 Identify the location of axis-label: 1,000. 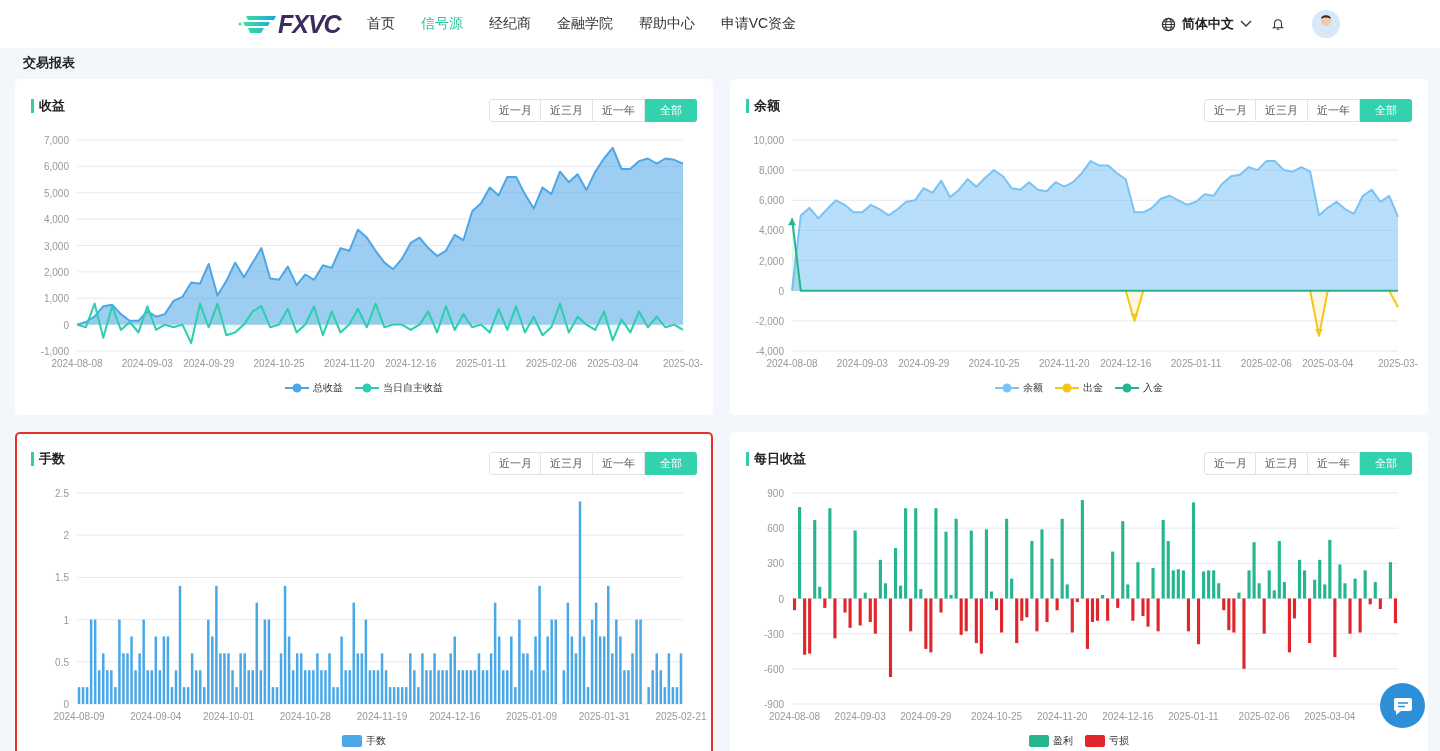
(56, 299).